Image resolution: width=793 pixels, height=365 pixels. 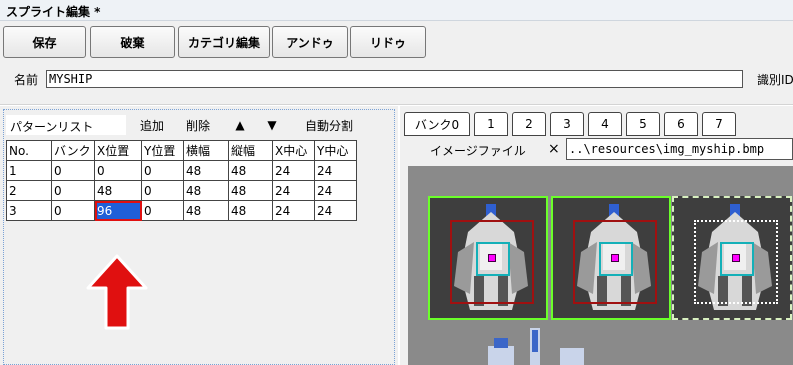 I want to click on tab-bank5: 5, so click(x=643, y=124).